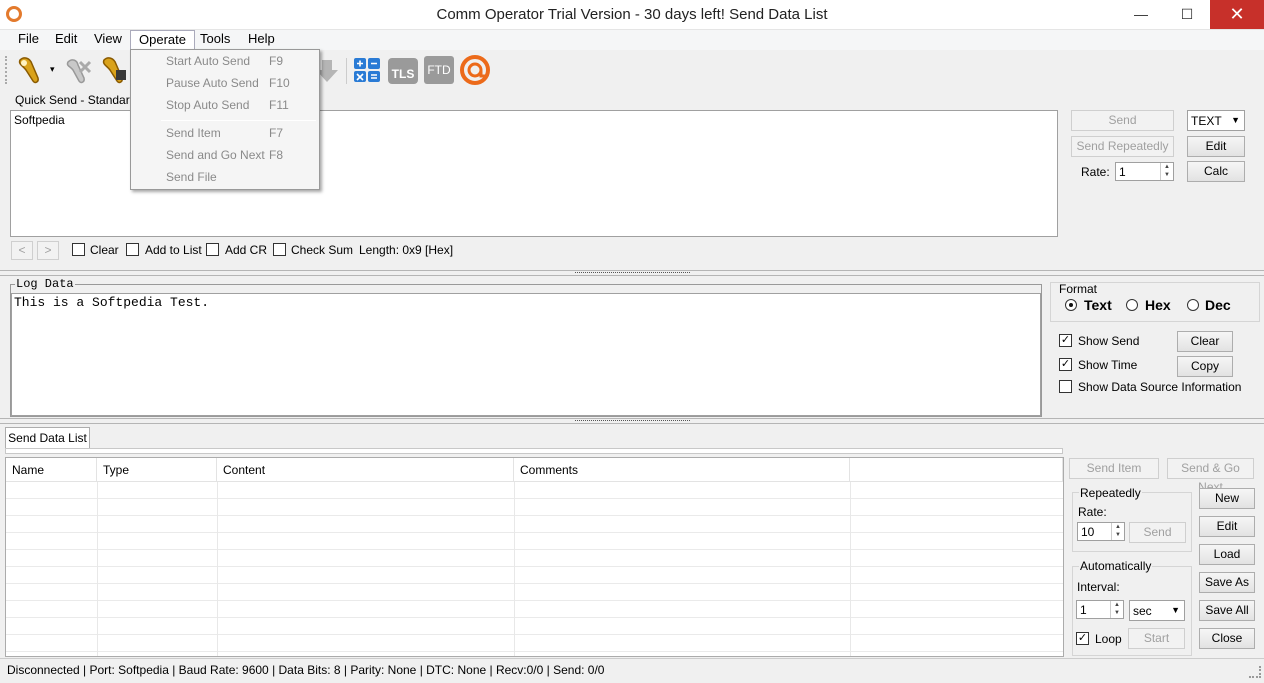 This screenshot has width=1264, height=683. What do you see at coordinates (346, 71) in the screenshot?
I see `toolbar-separator` at bounding box center [346, 71].